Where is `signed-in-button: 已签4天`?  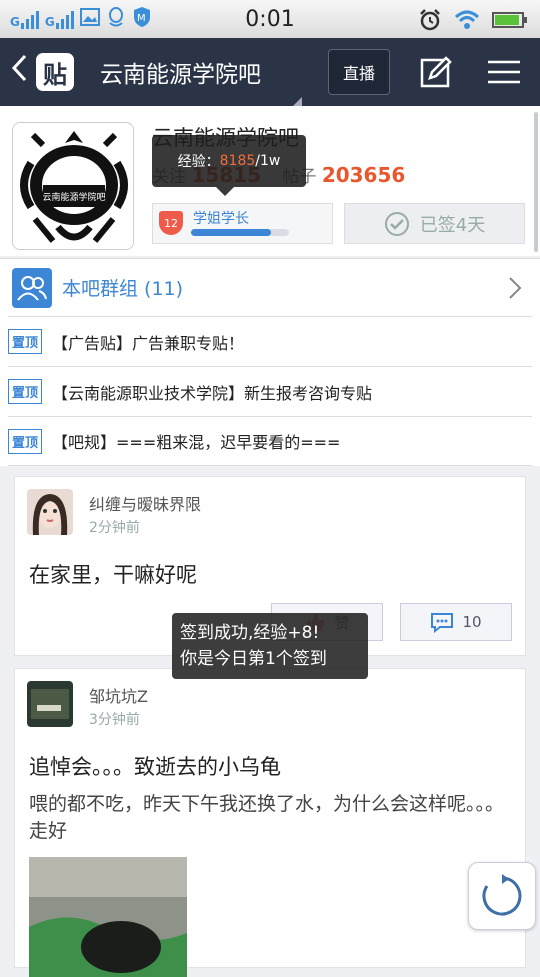 signed-in-button: 已签4天 is located at coordinates (434, 223).